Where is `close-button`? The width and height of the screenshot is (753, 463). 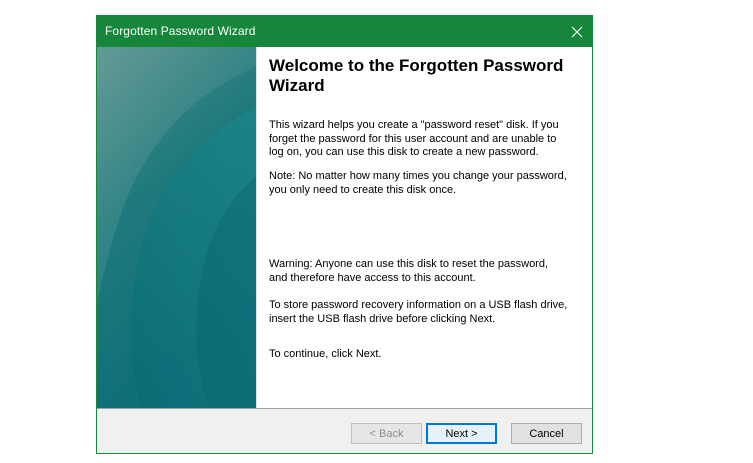
close-button is located at coordinates (576, 31).